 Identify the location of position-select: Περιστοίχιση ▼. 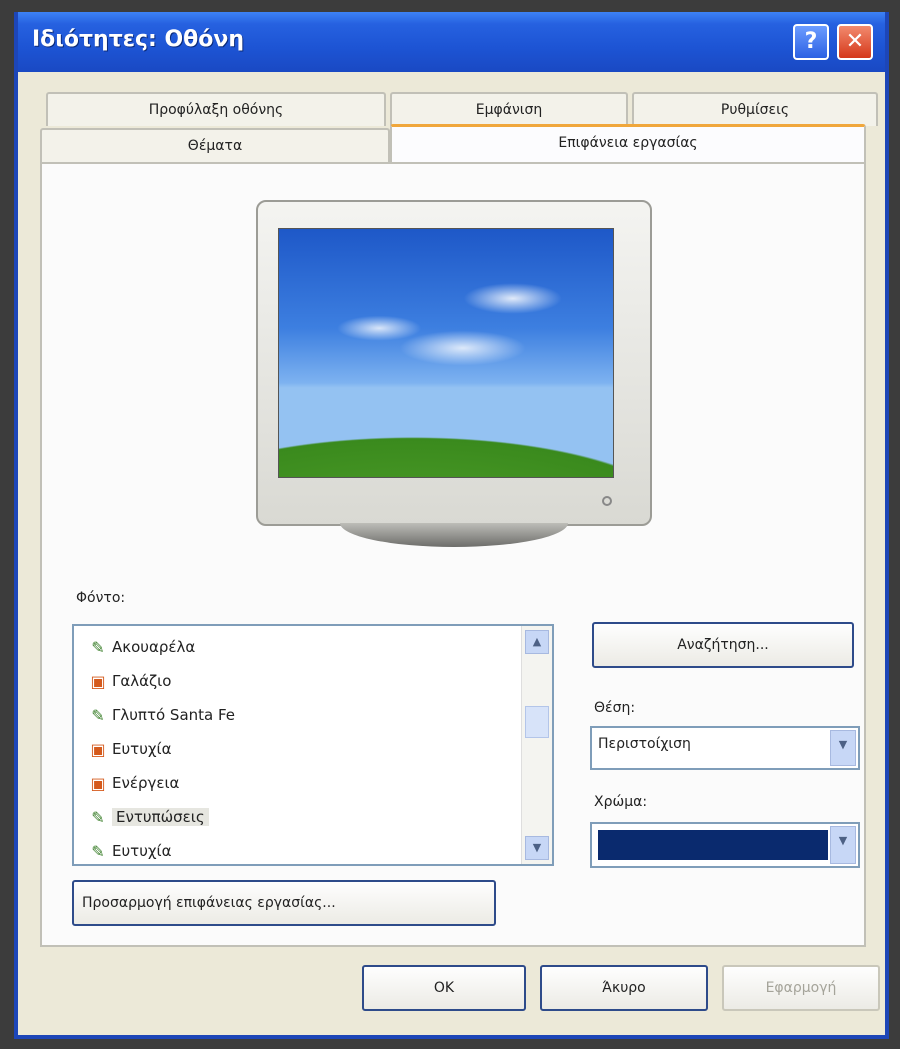
(725, 748).